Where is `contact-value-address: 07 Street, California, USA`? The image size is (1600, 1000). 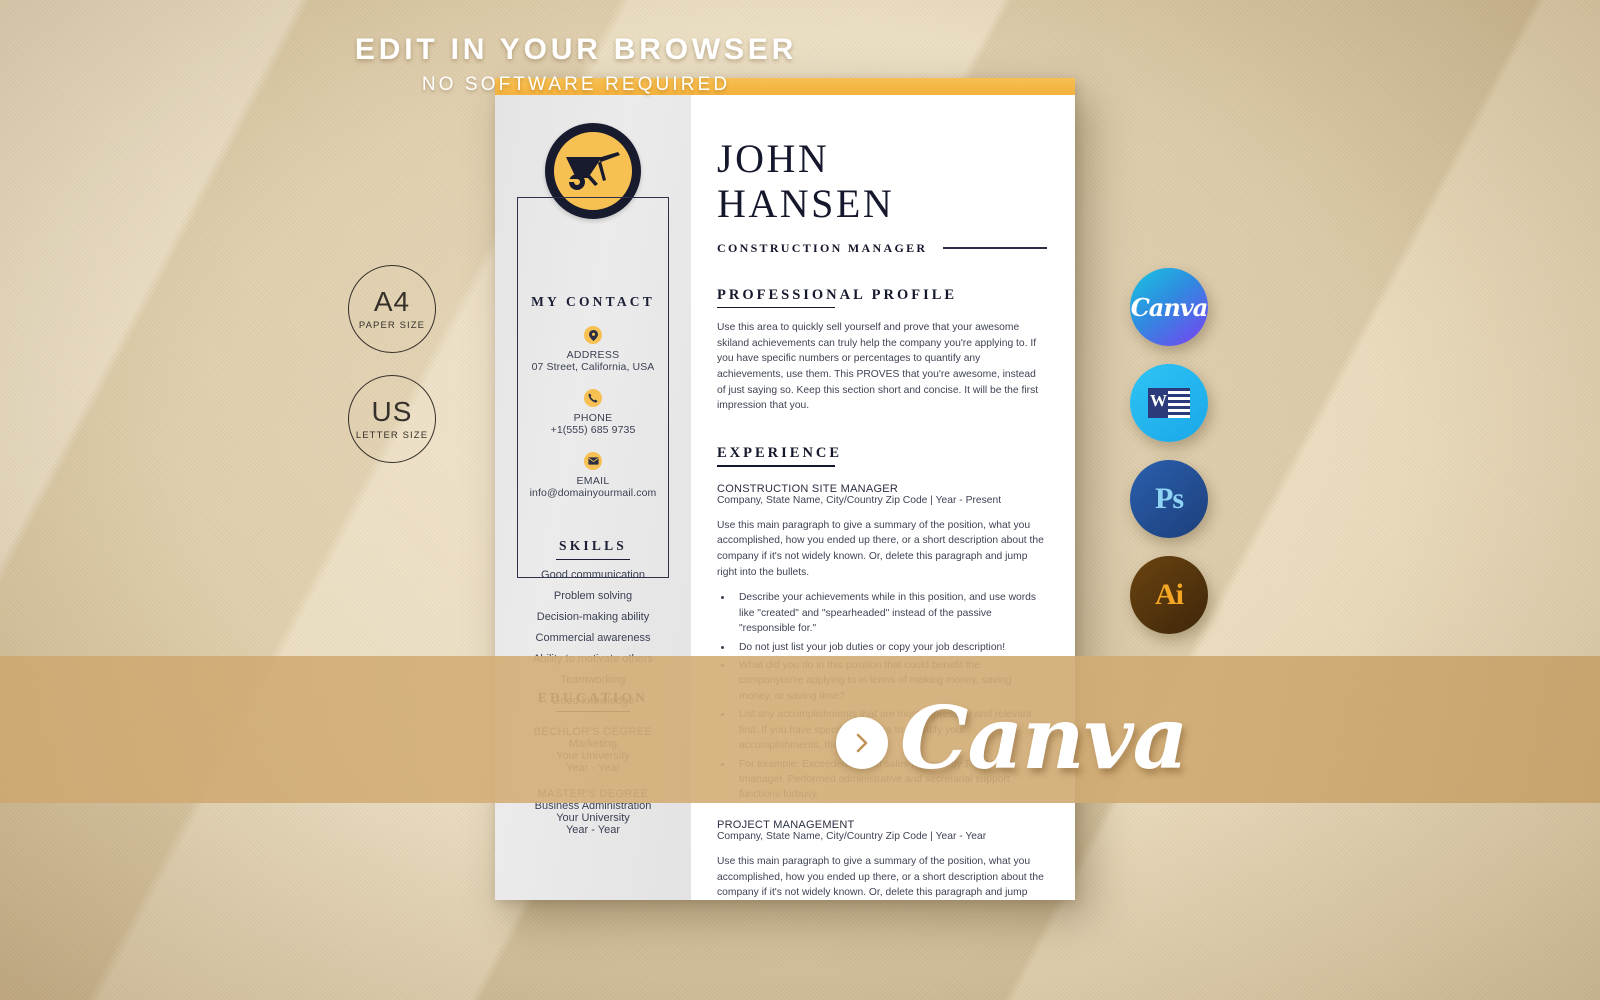
contact-value-address: 07 Street, California, USA is located at coordinates (593, 367).